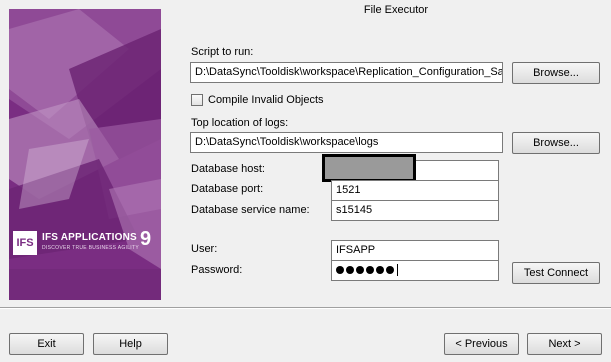 The height and width of the screenshot is (362, 611). Describe the element at coordinates (481, 344) in the screenshot. I see `previous-button: < Previous` at that location.